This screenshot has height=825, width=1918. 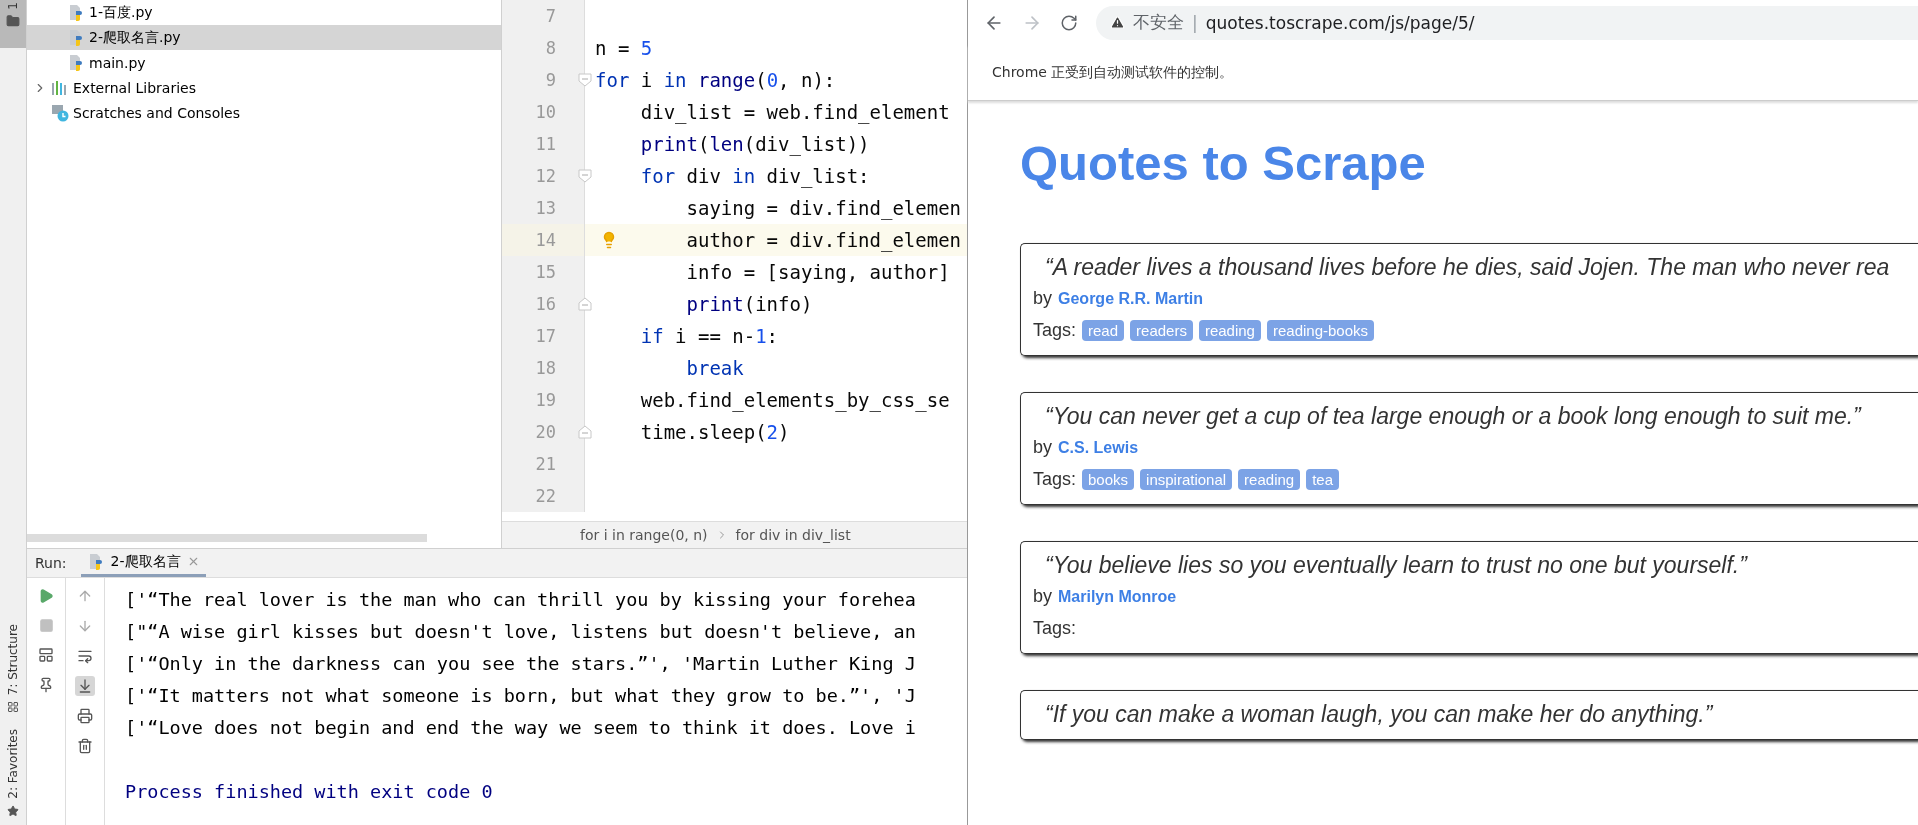 I want to click on scroll-to-end-button, so click(x=85, y=686).